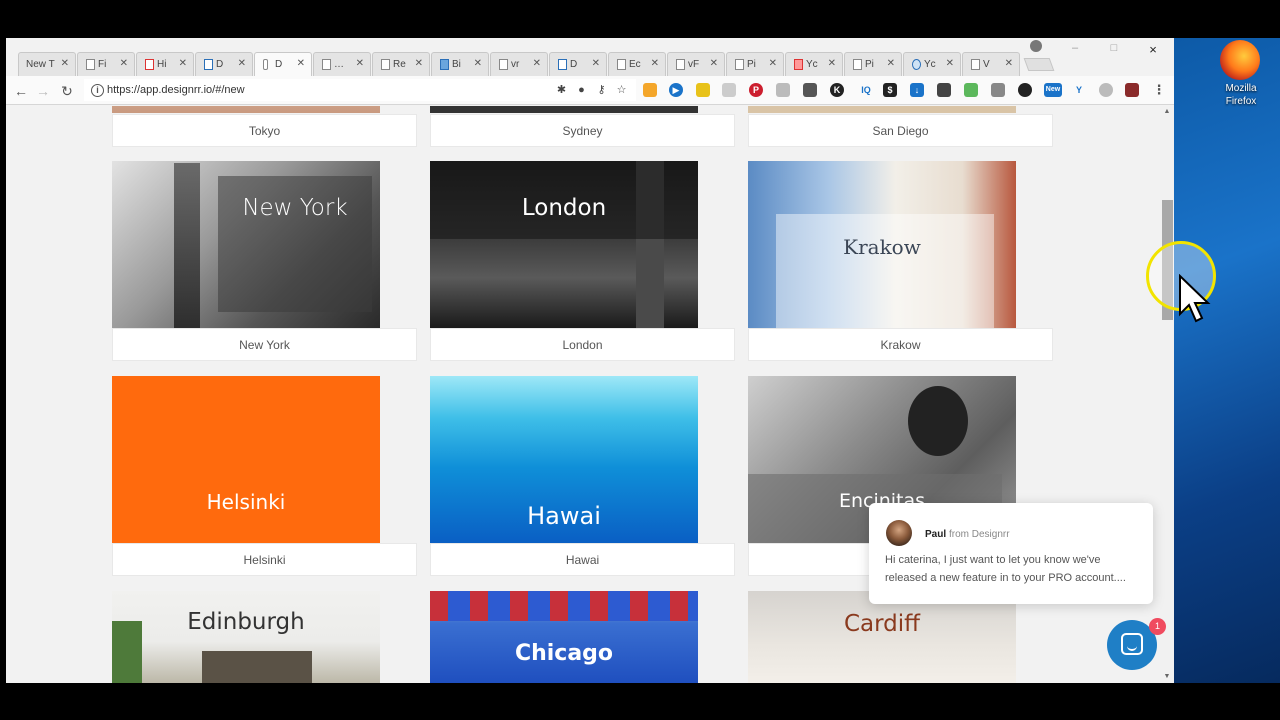 The width and height of the screenshot is (1280, 720). What do you see at coordinates (43, 91) in the screenshot?
I see `forward-button: →` at bounding box center [43, 91].